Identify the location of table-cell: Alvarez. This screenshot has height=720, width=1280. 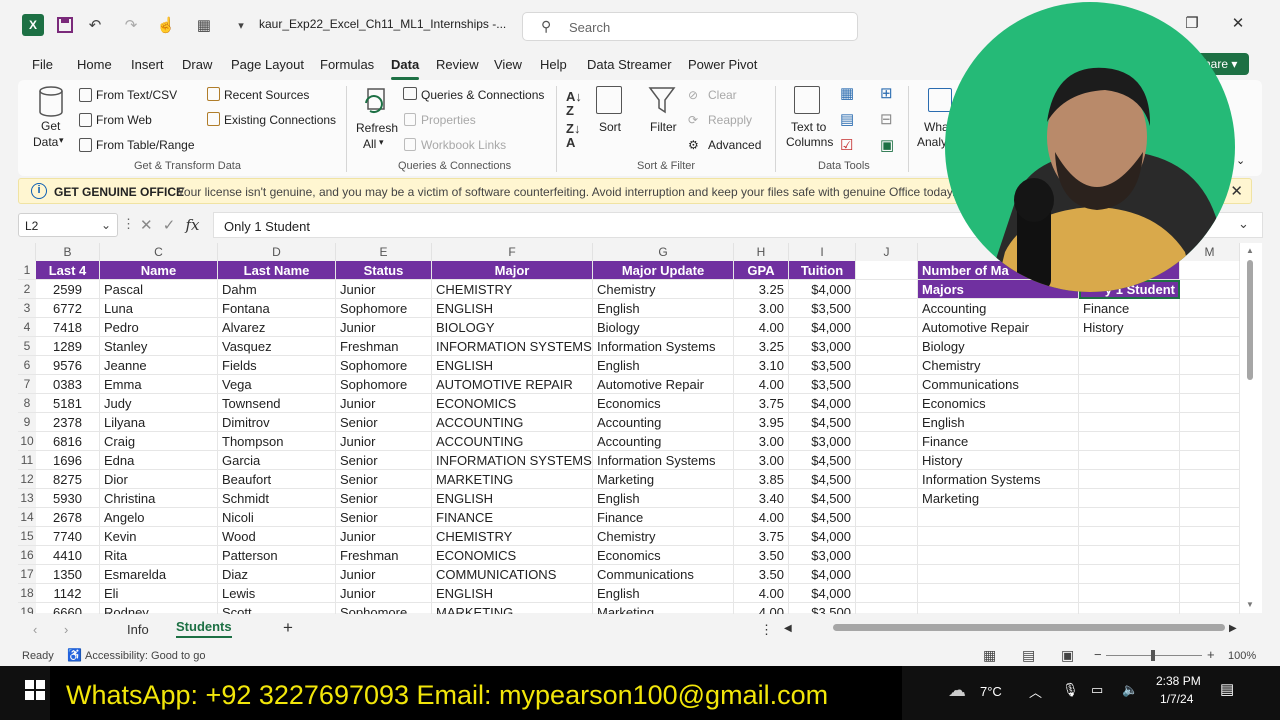
(277, 327).